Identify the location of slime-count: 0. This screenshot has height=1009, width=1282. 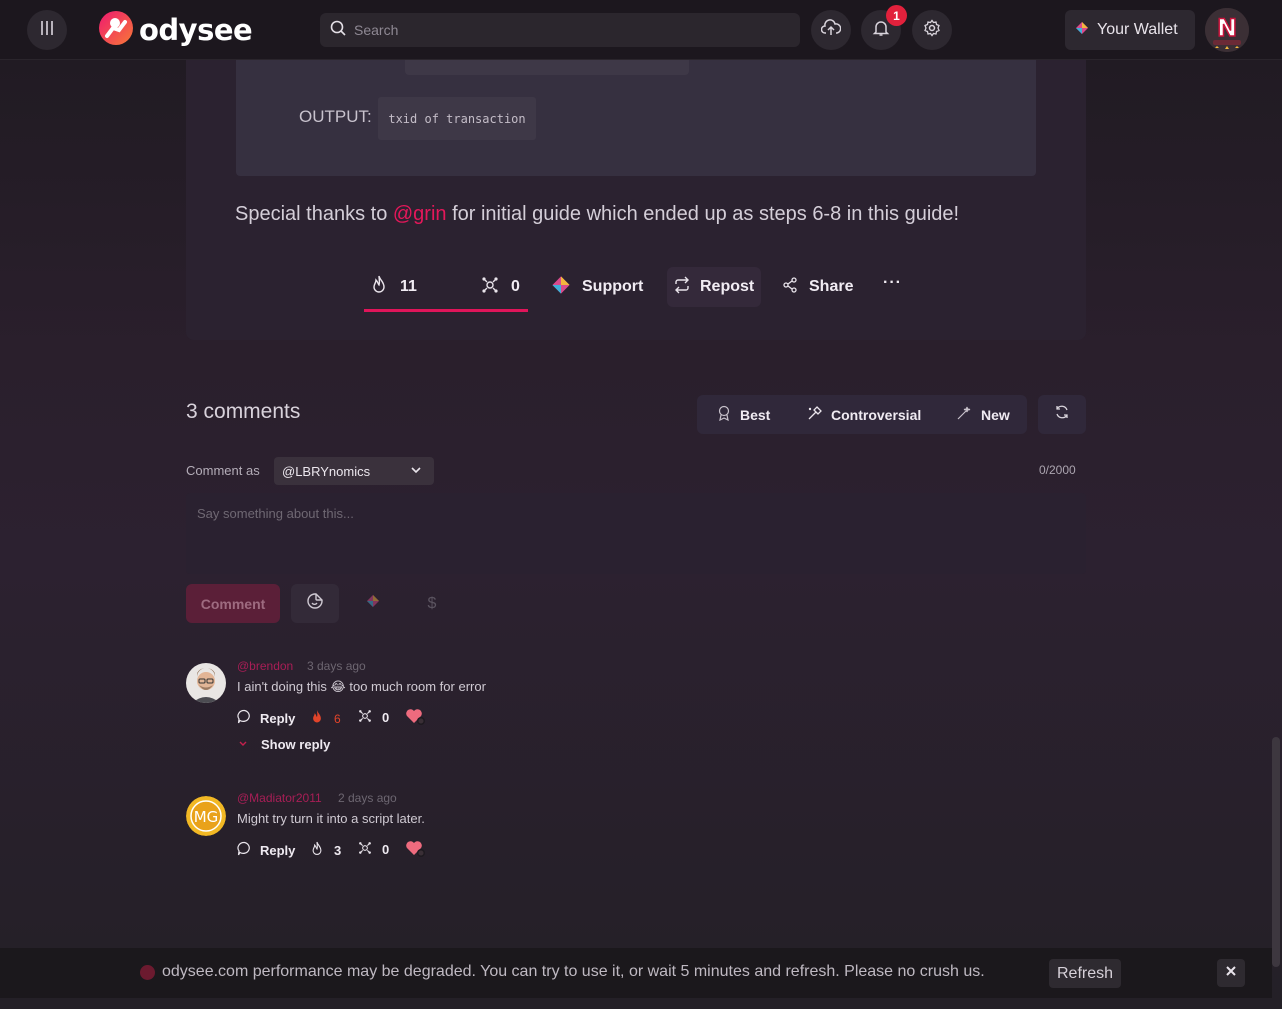
(515, 286).